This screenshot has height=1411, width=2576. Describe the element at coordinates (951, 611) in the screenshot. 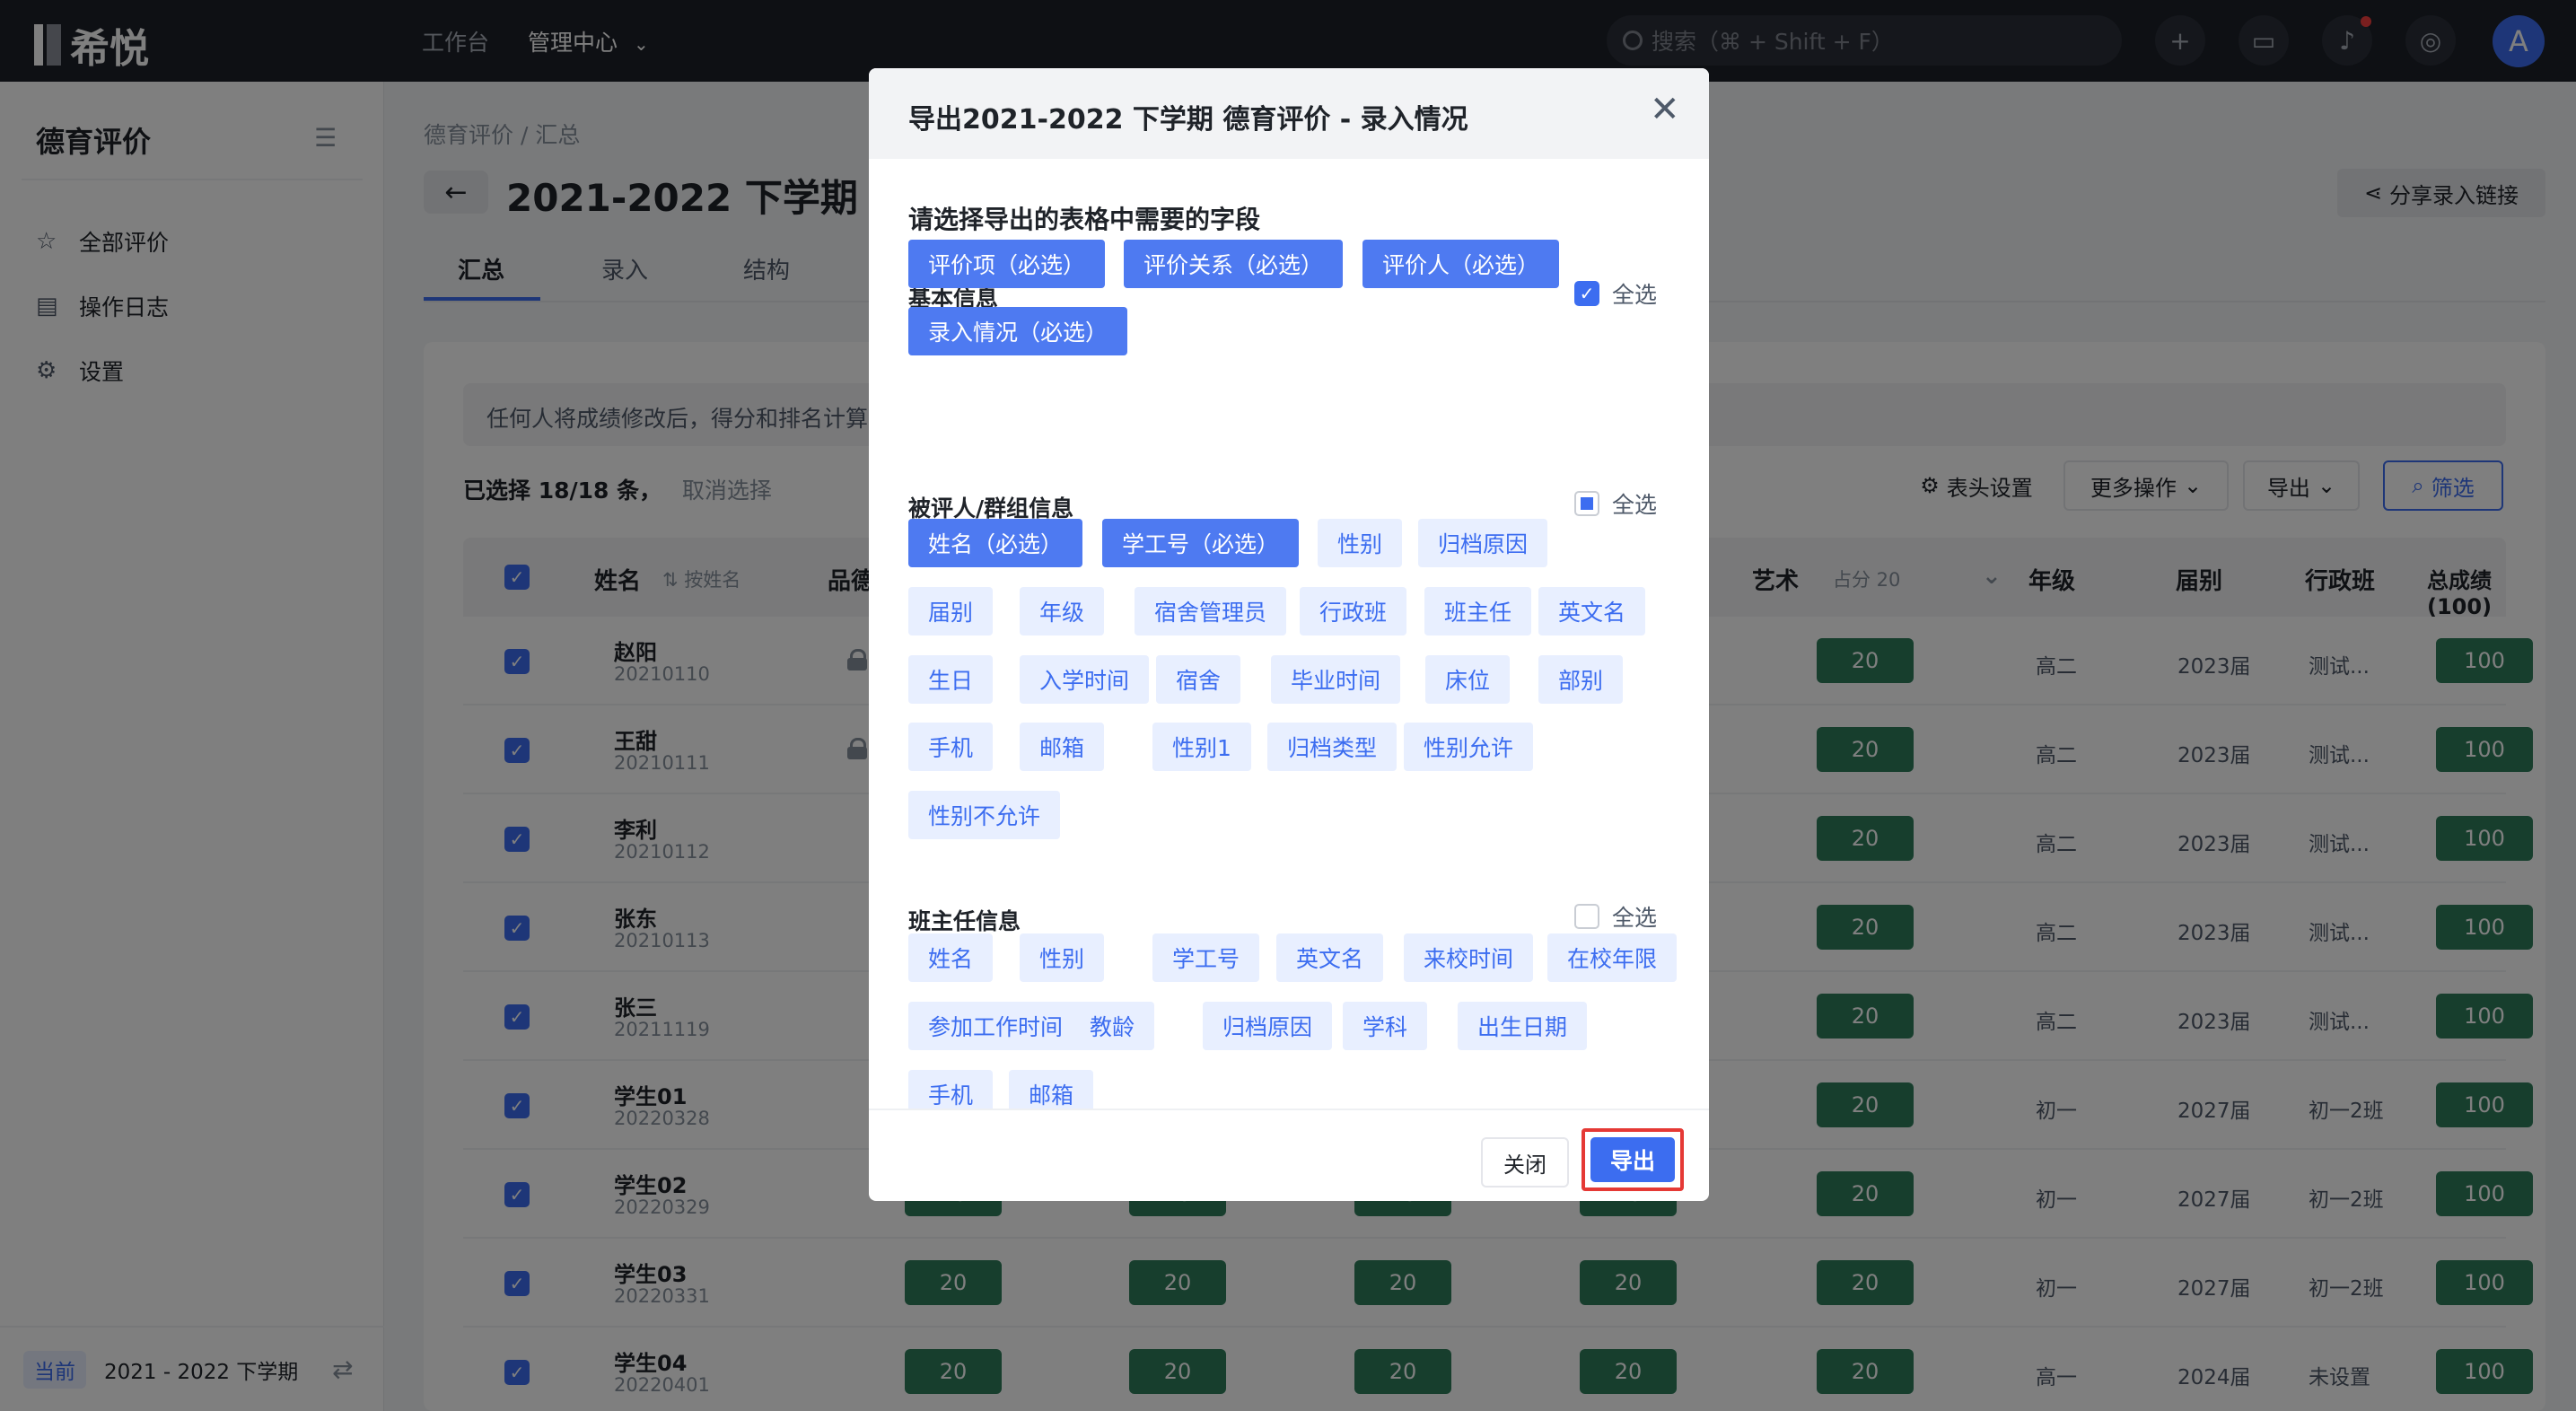

I see `field-chip: 届别` at that location.